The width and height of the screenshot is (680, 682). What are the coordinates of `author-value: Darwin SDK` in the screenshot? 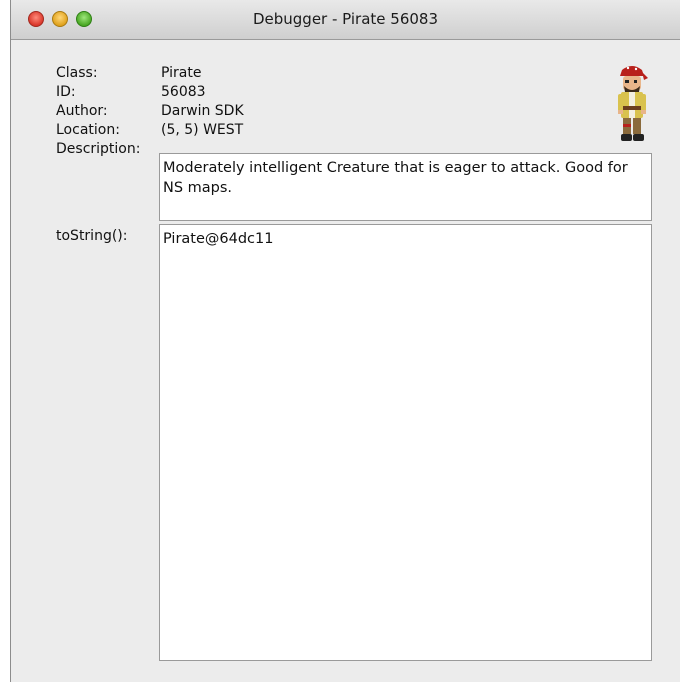 It's located at (202, 111).